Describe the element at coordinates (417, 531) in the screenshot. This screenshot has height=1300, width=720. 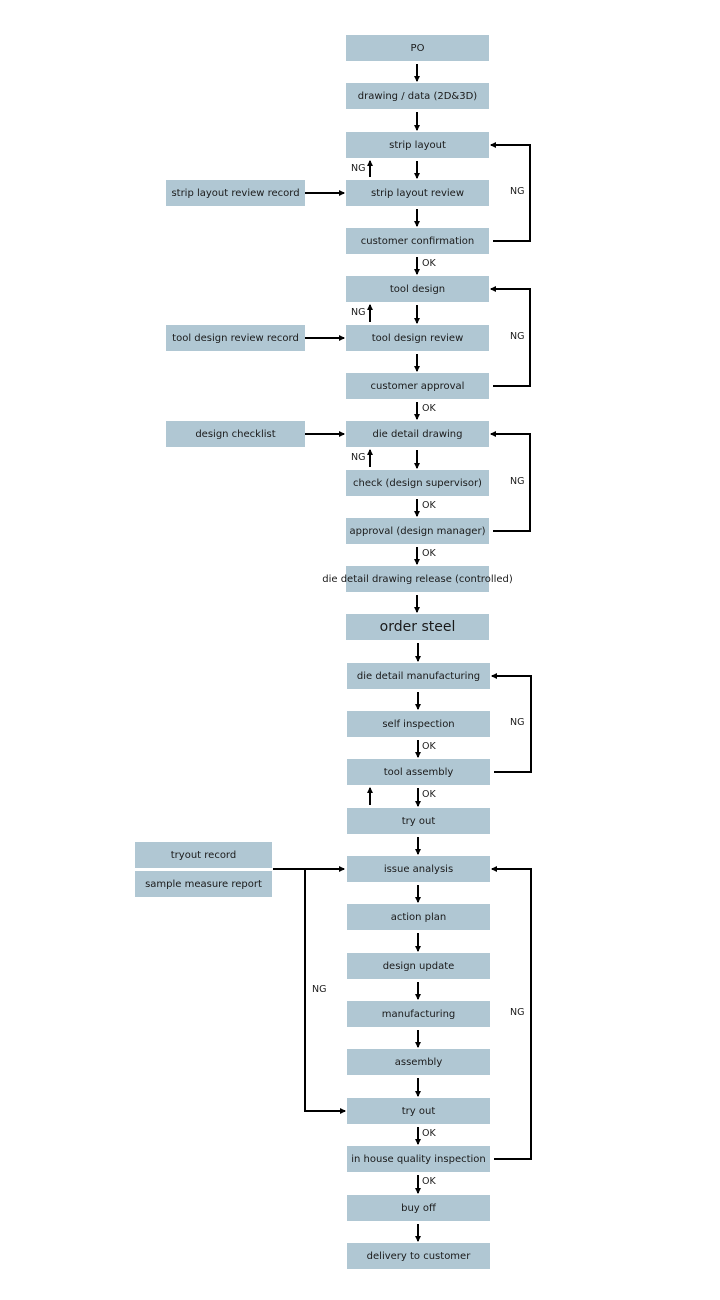
I see `process-step-box: approval (design manager)` at that location.